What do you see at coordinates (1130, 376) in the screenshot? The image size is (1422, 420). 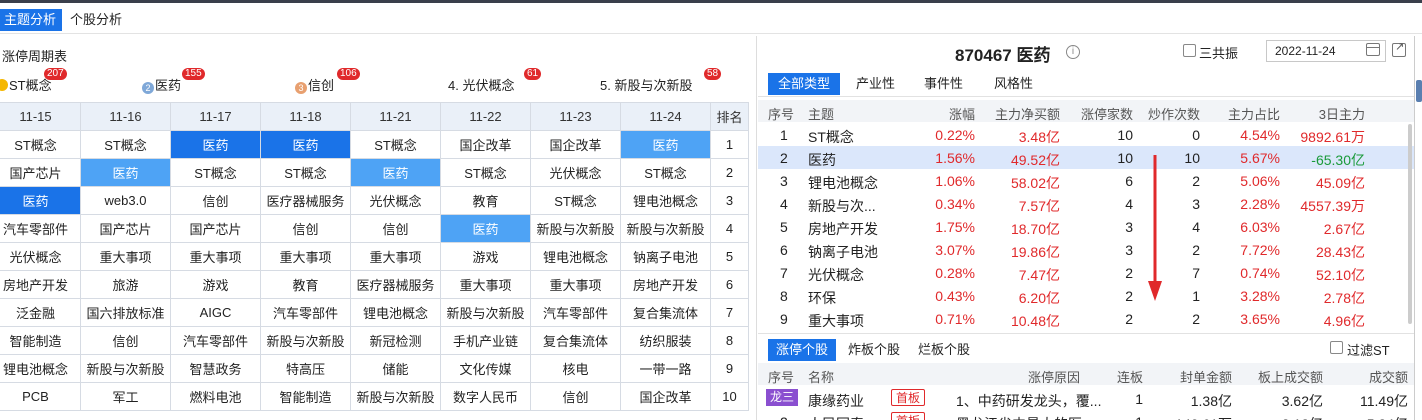 I see `stock-col-header: 连板` at bounding box center [1130, 376].